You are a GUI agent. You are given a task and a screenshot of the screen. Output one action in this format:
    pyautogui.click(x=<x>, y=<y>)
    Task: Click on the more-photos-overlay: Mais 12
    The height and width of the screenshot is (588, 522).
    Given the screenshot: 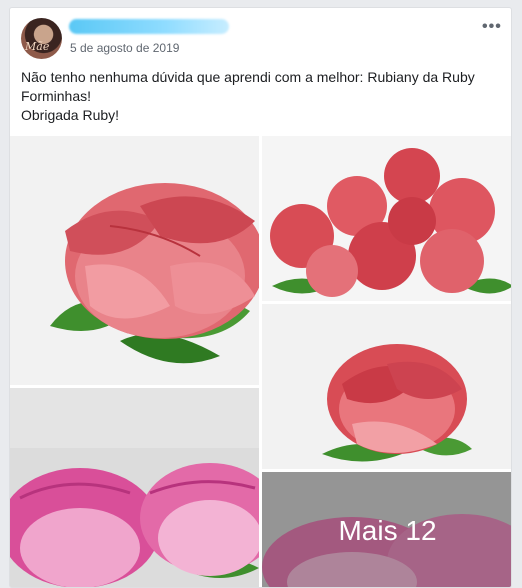 What is the action you would take?
    pyautogui.click(x=386, y=529)
    